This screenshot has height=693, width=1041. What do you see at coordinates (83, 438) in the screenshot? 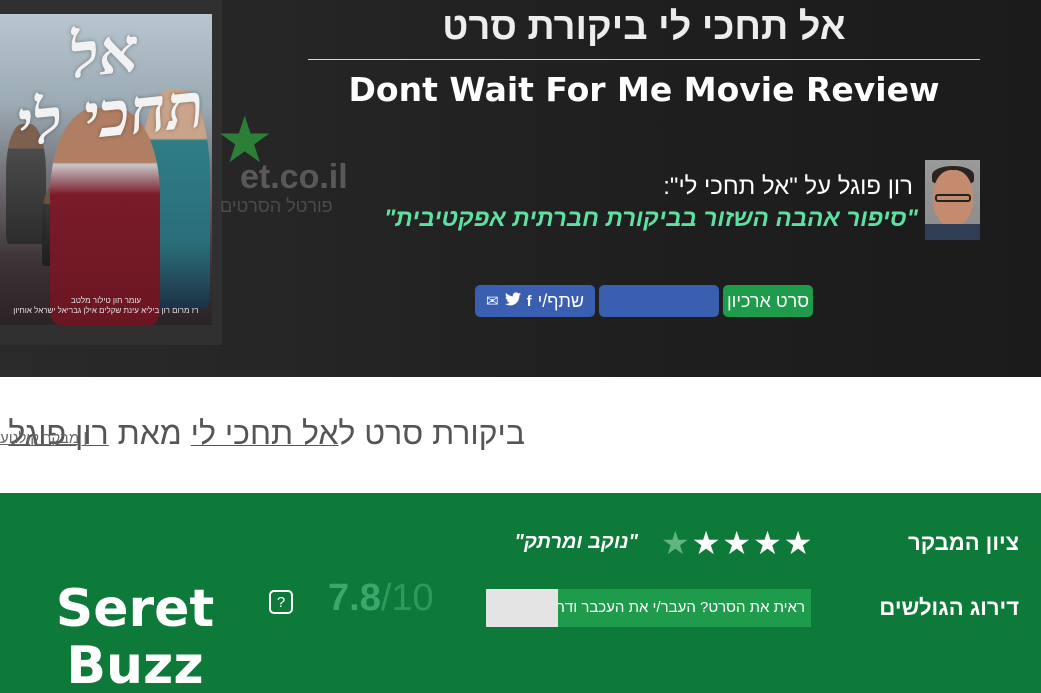
I see `critic-role-sep: |` at bounding box center [83, 438].